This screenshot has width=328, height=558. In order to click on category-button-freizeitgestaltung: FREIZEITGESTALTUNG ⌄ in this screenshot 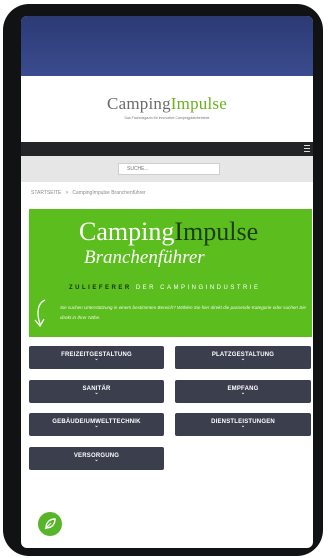, I will do `click(96, 357)`.